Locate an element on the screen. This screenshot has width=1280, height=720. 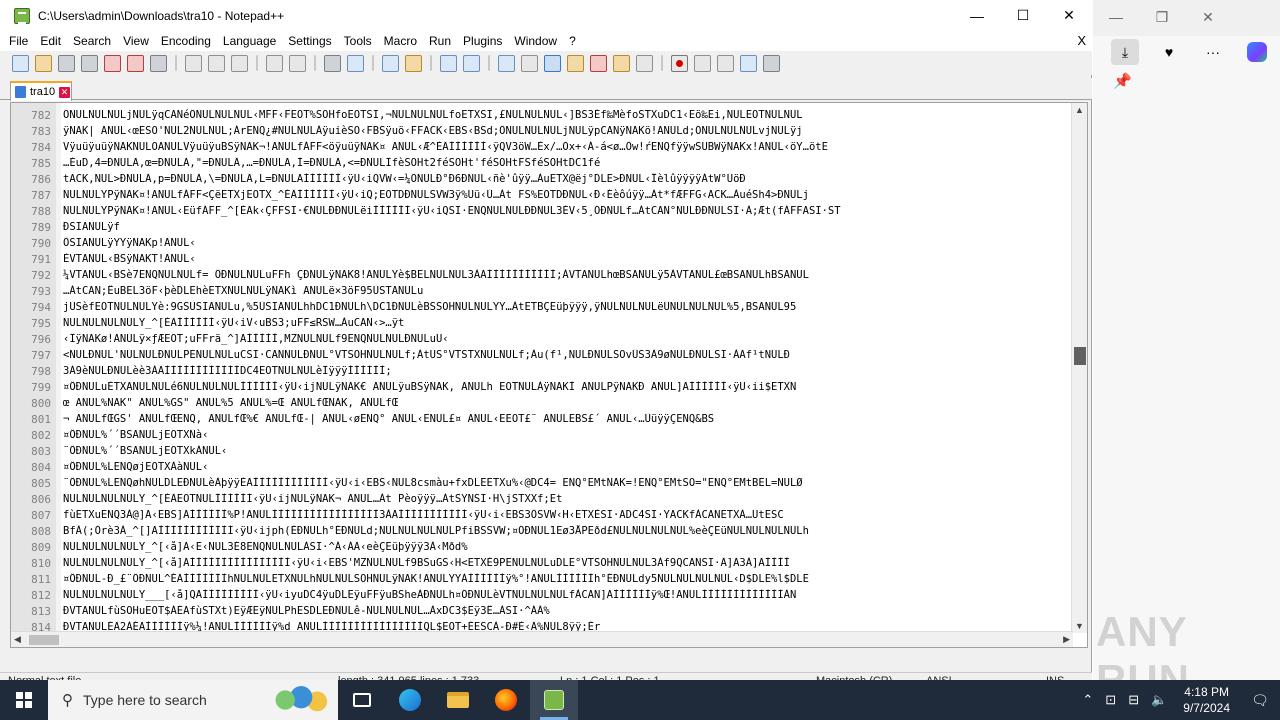
playback-icon is located at coordinates (725, 63).